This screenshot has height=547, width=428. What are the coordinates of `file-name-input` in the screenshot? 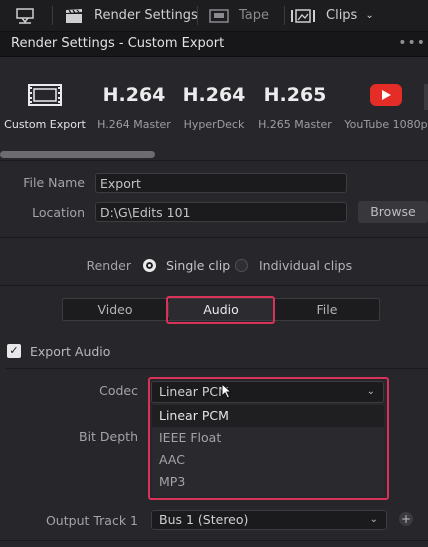 It's located at (221, 183).